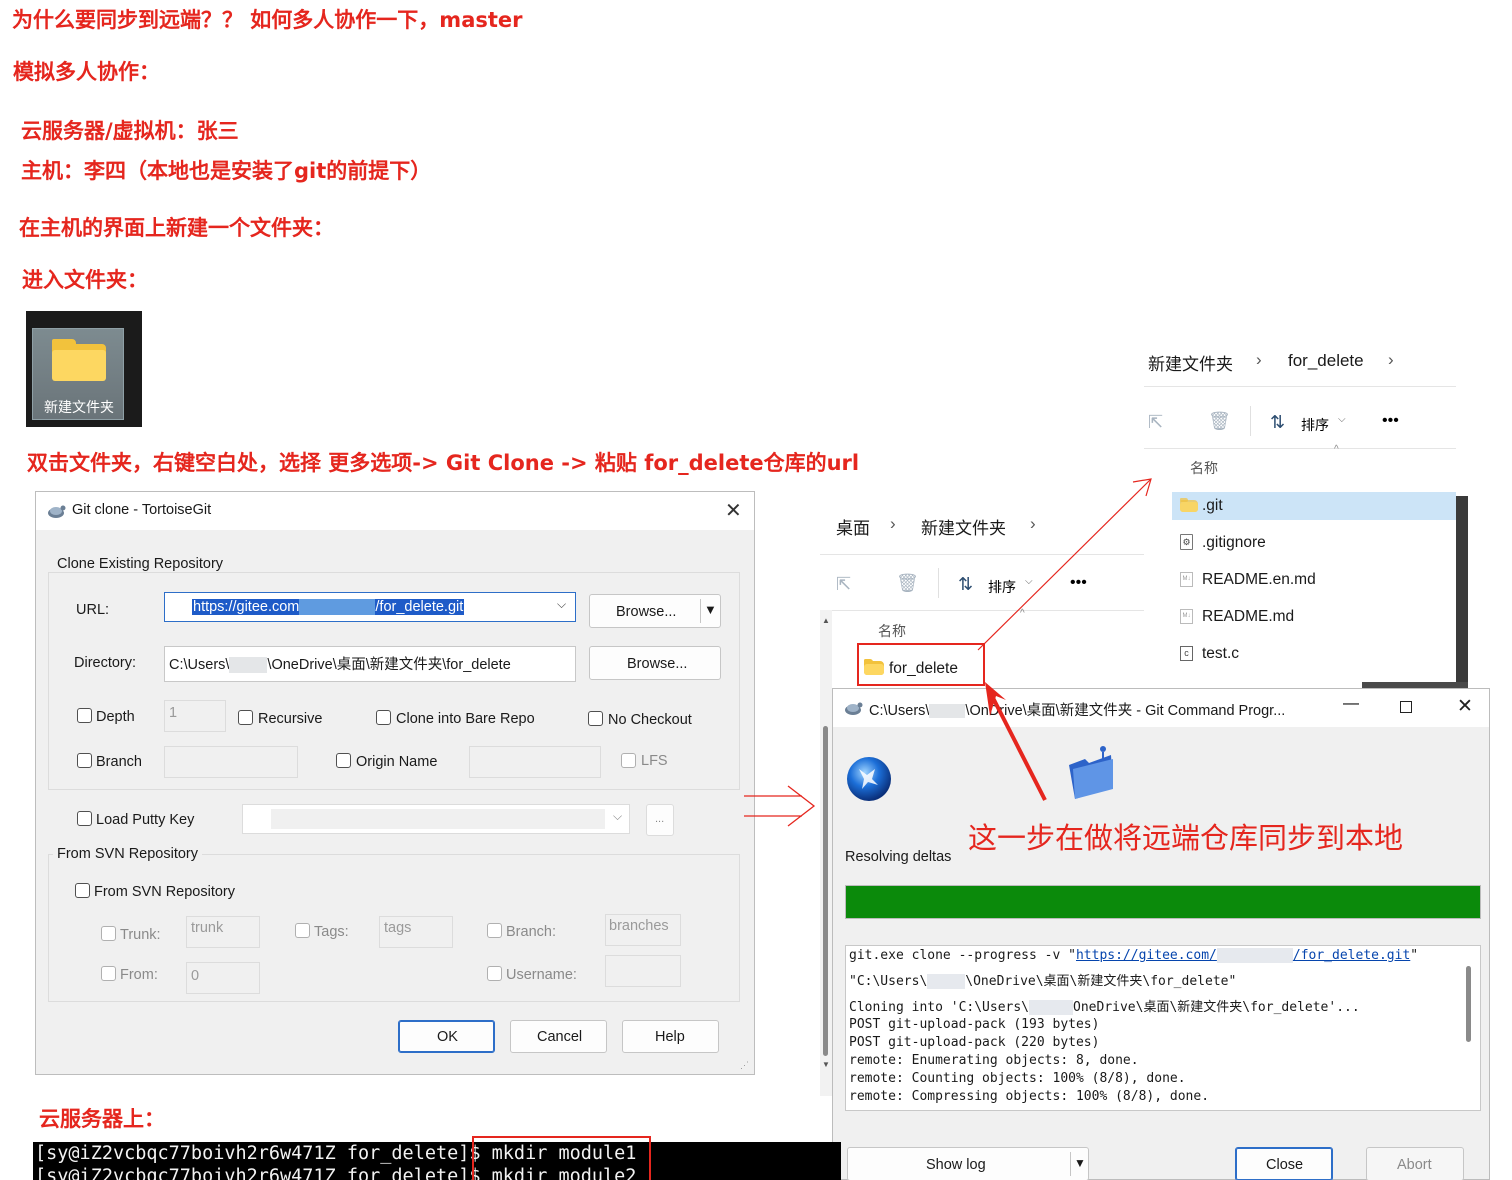 The height and width of the screenshot is (1180, 1512). I want to click on background-window-edge, so click(1462, 591).